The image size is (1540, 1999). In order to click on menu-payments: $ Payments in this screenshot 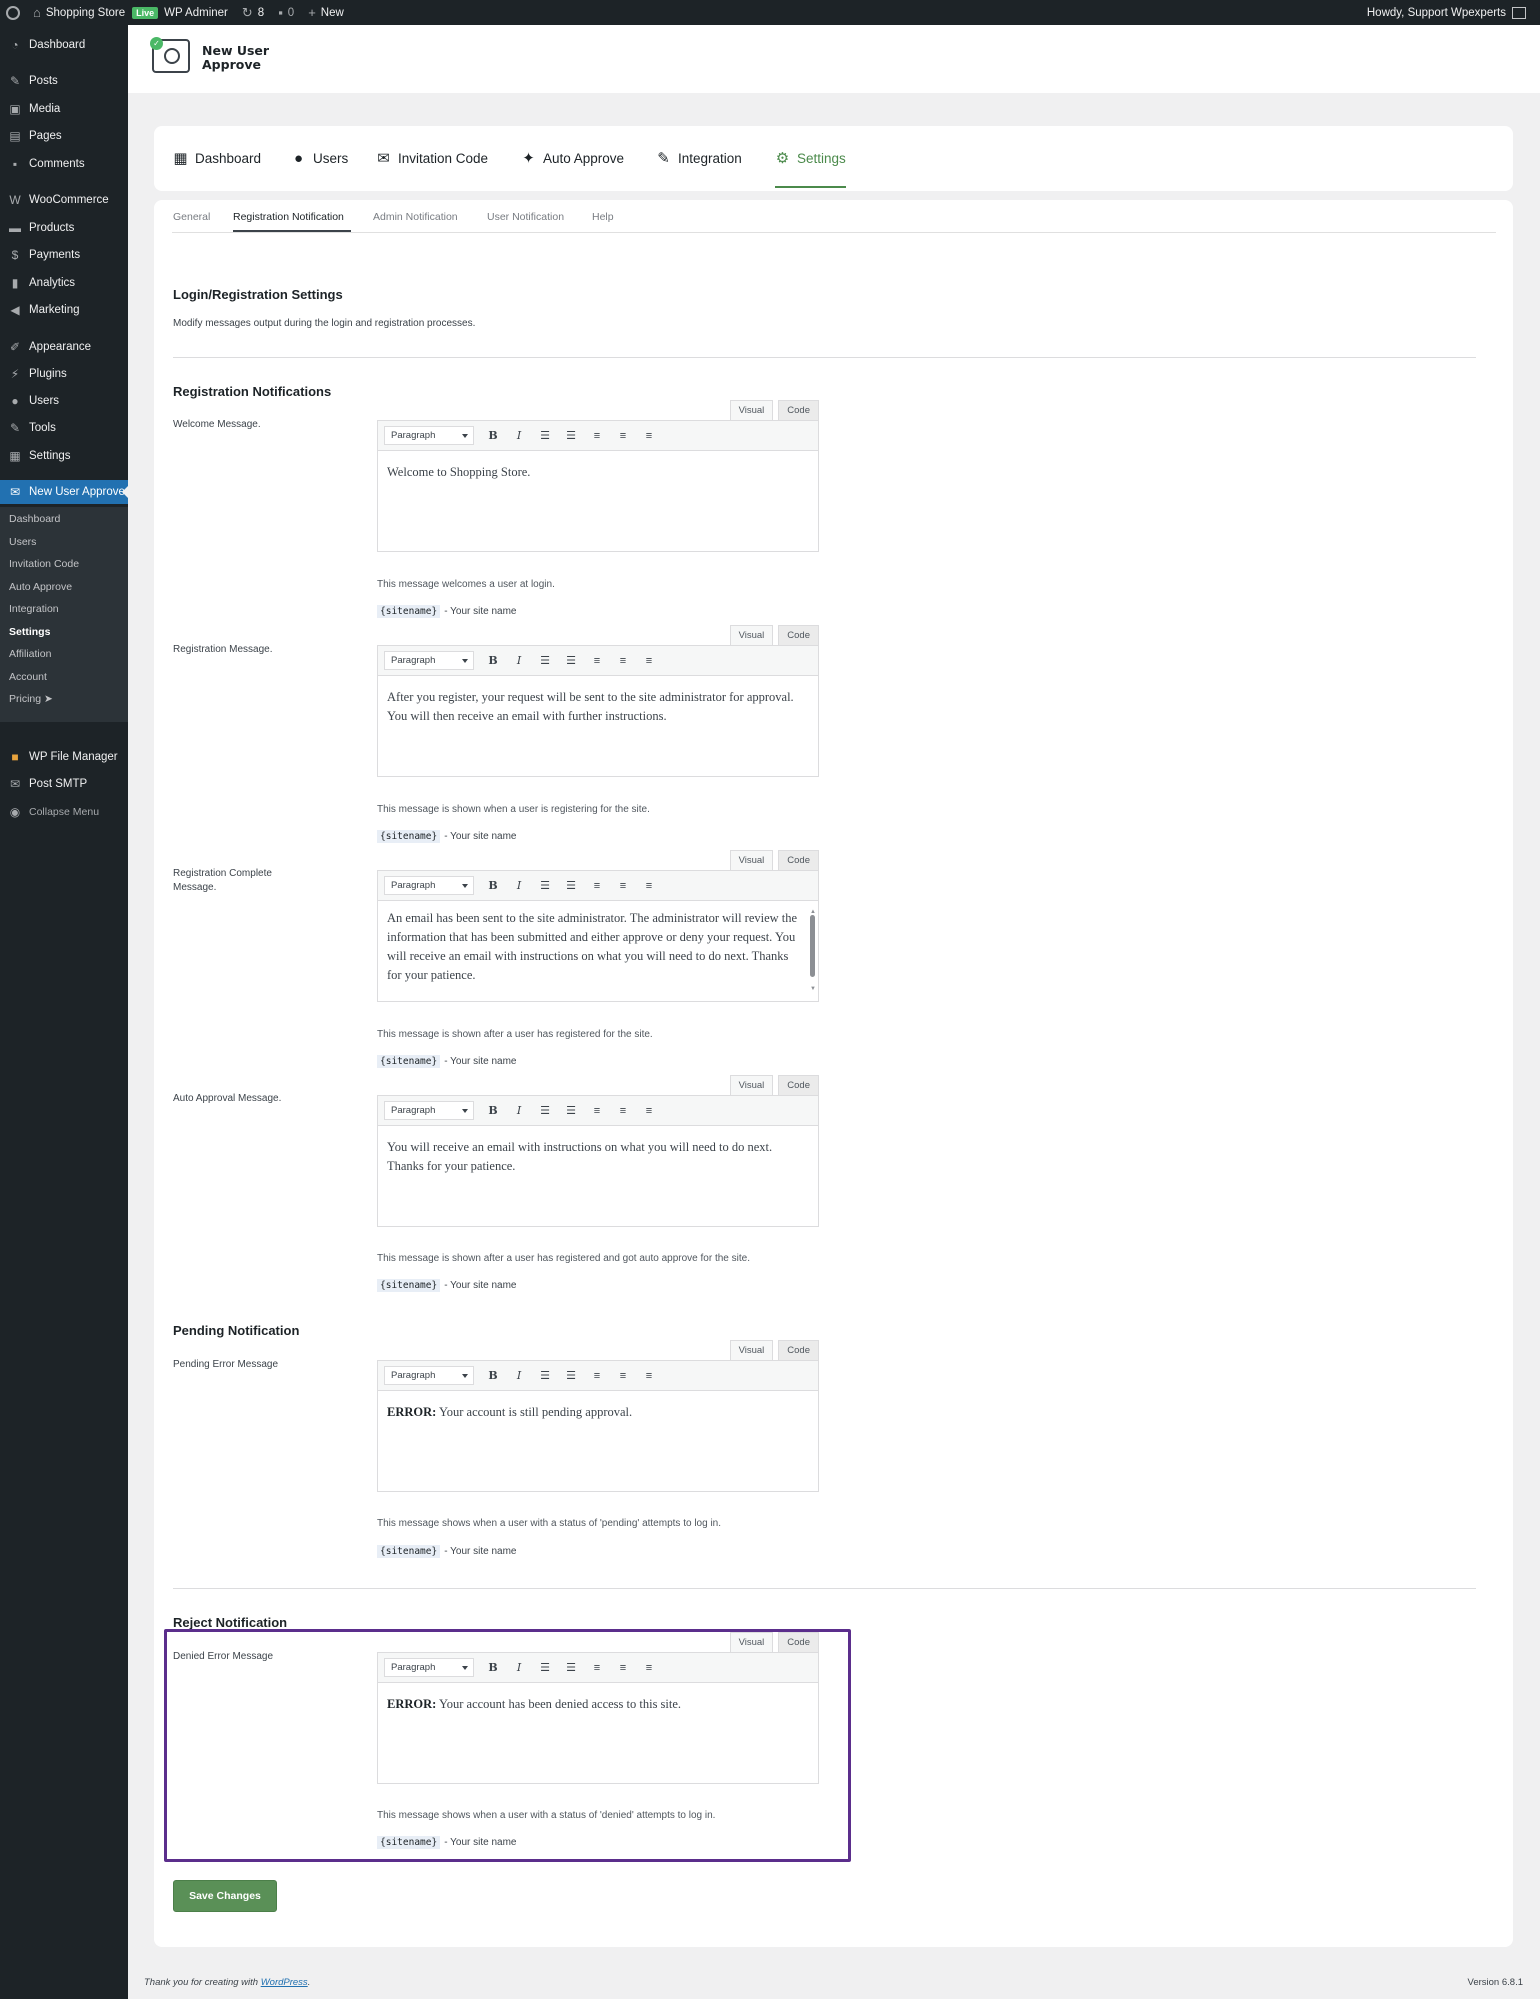, I will do `click(64, 255)`.